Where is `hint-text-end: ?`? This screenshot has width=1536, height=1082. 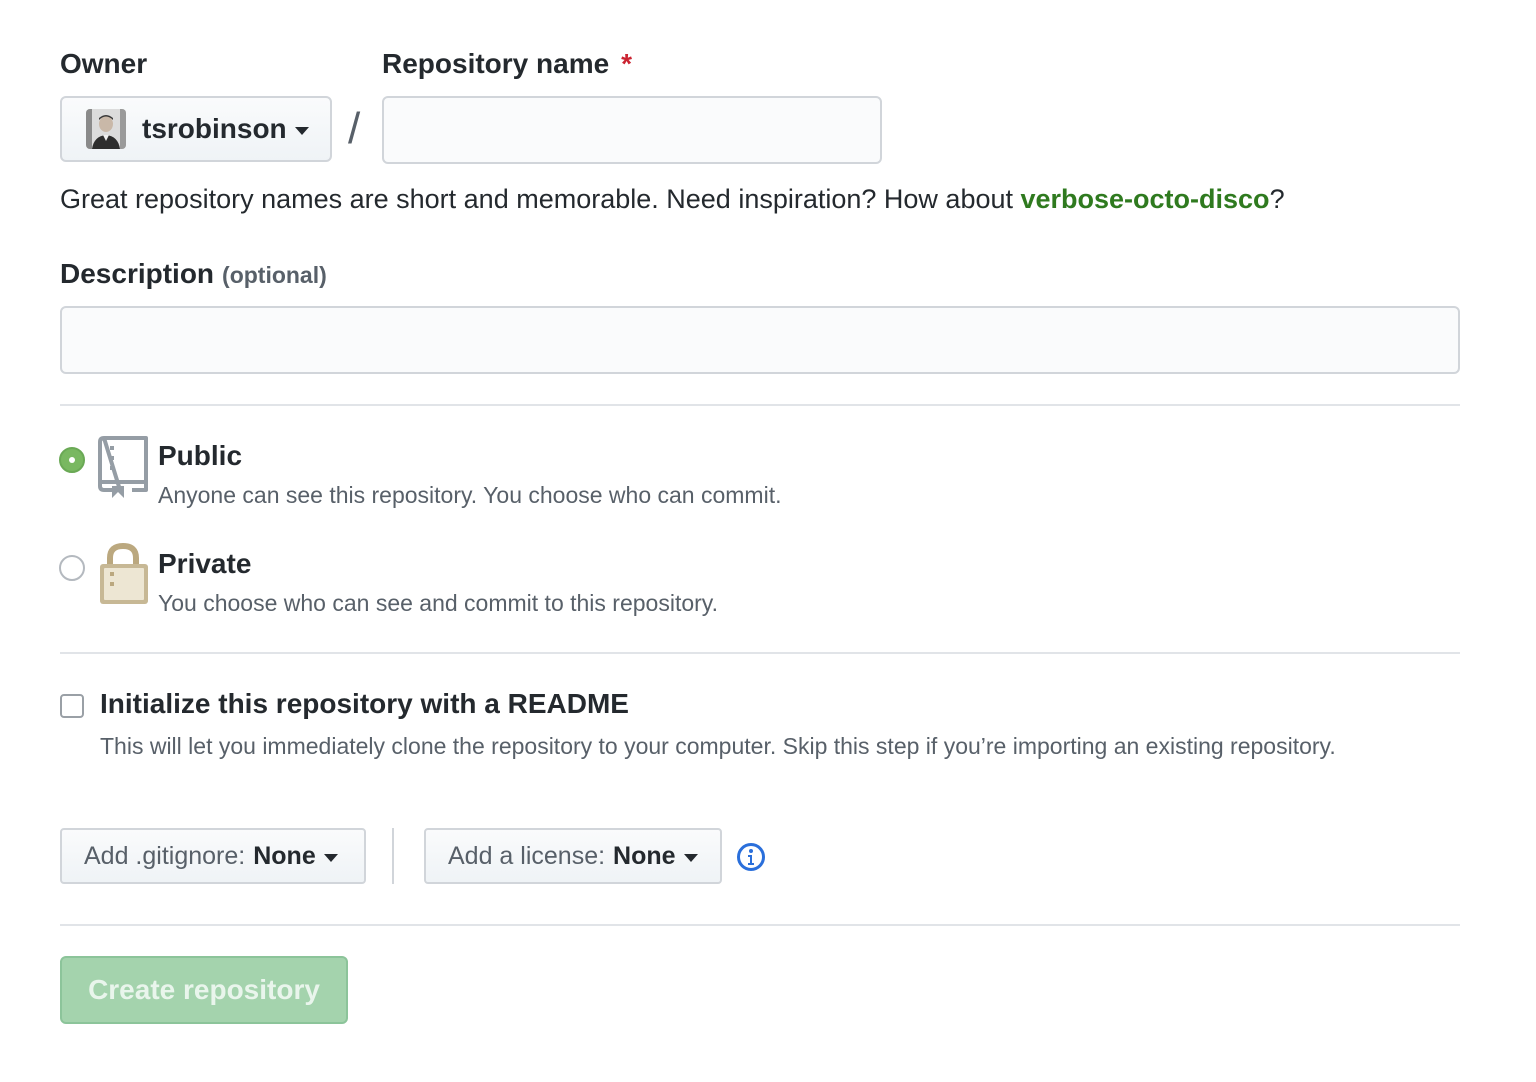
hint-text-end: ? is located at coordinates (1277, 199).